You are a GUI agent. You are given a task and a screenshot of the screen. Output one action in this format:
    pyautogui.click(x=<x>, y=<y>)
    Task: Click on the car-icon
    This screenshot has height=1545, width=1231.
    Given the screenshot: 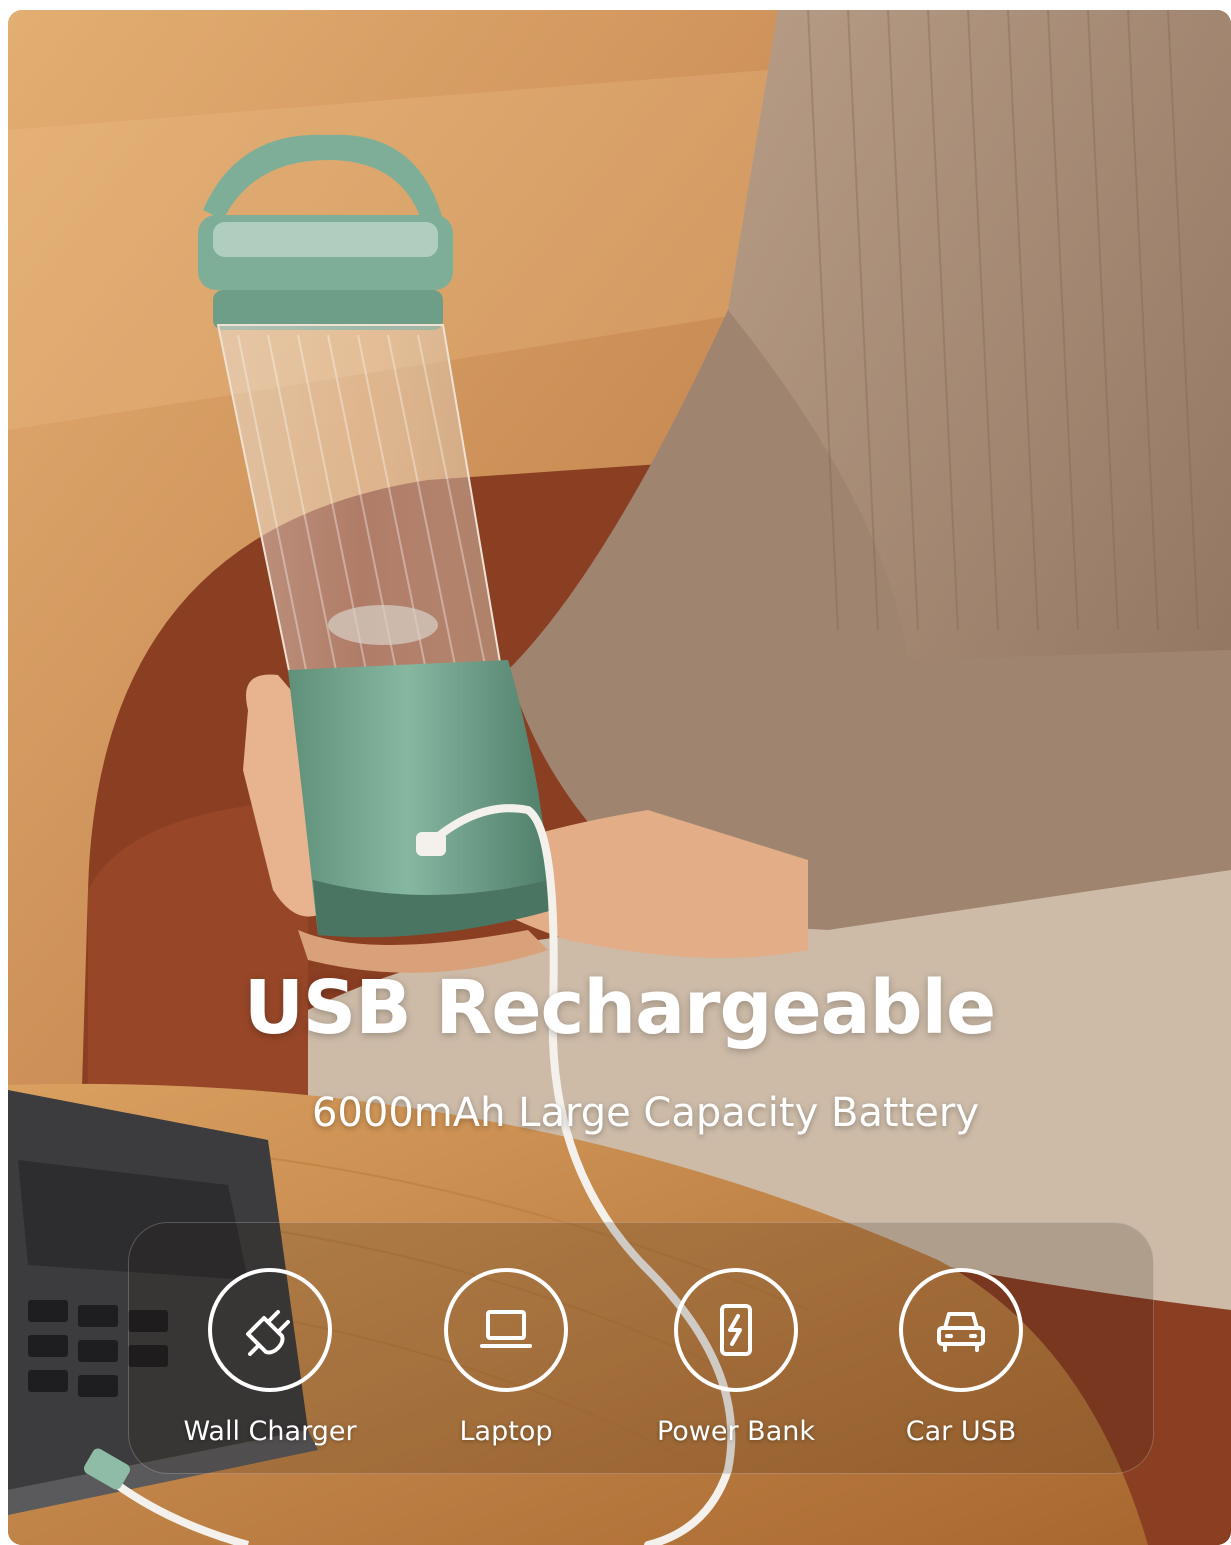 What is the action you would take?
    pyautogui.click(x=961, y=1330)
    